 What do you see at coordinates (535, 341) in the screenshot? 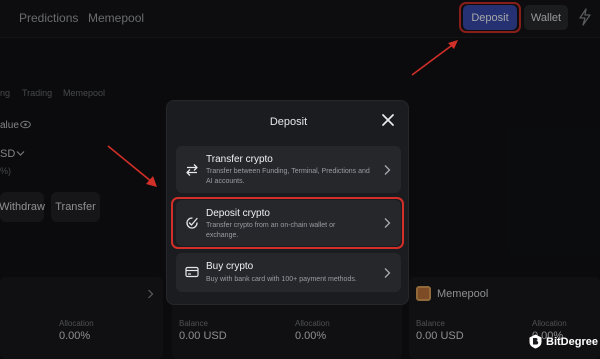
I see `bitdegree-logo-icon` at bounding box center [535, 341].